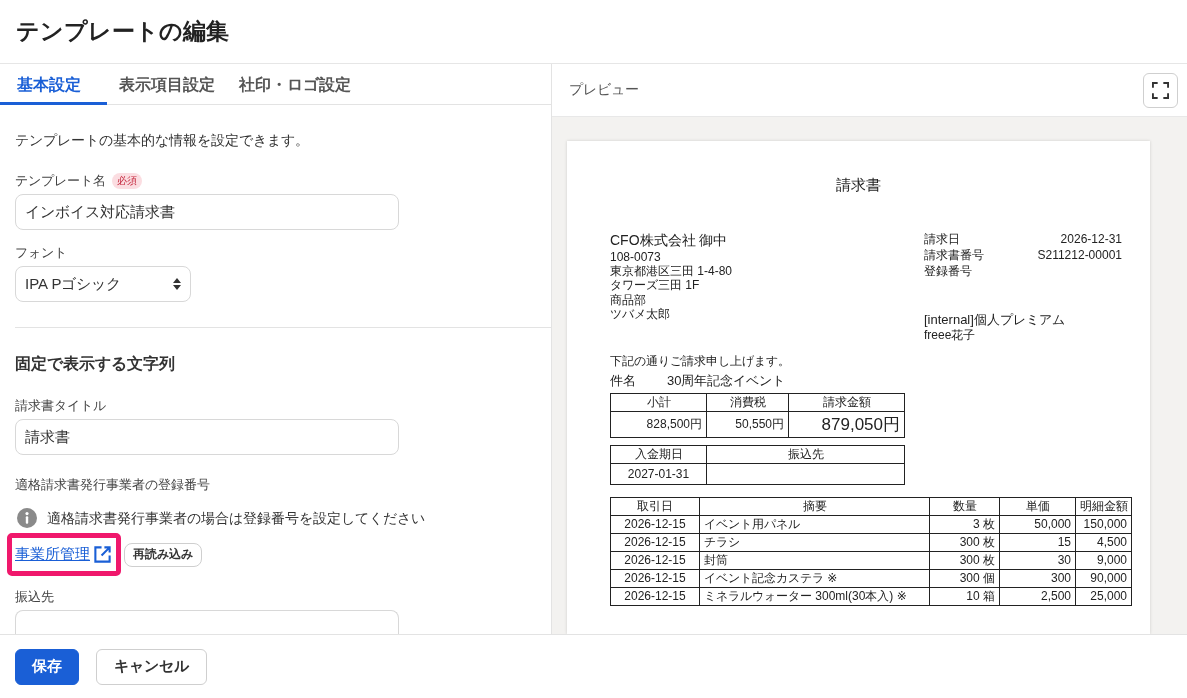 The image size is (1187, 698). Describe the element at coordinates (1037, 524) in the screenshot. I see `table-cell: 50,000` at that location.